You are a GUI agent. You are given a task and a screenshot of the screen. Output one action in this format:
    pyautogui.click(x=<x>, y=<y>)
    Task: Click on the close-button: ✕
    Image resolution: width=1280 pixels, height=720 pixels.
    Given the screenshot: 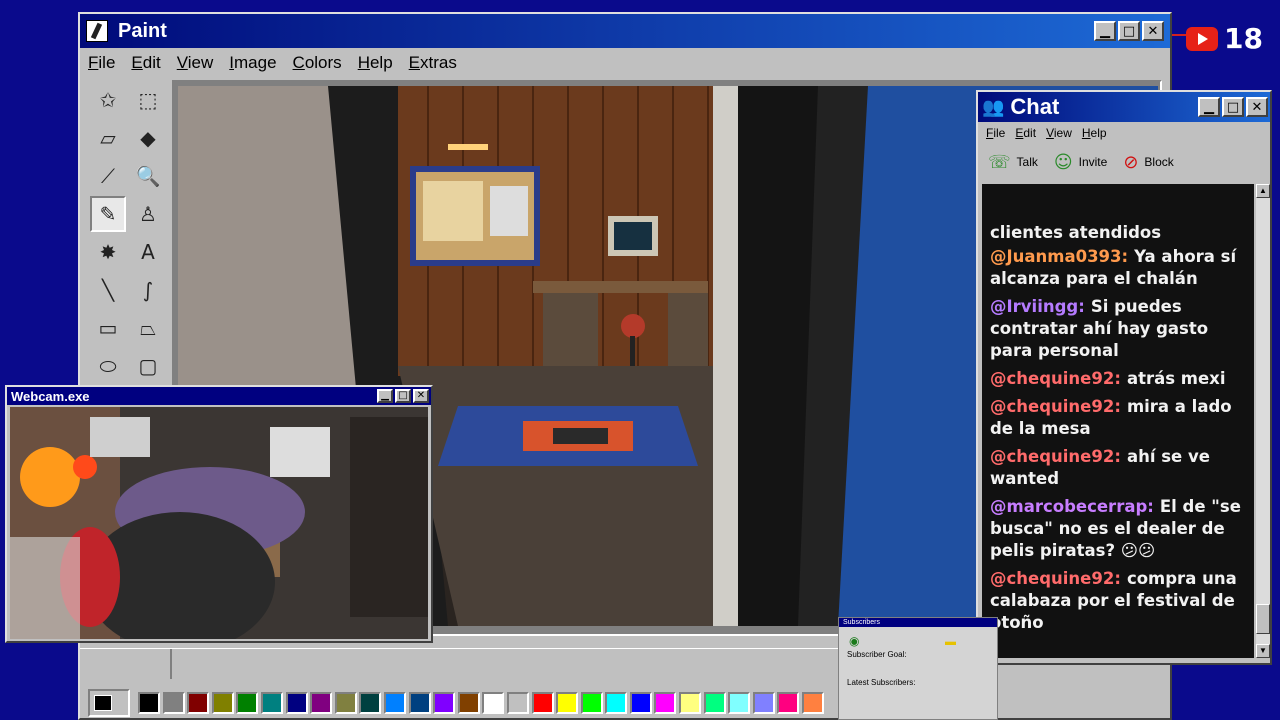 What is the action you would take?
    pyautogui.click(x=1153, y=31)
    